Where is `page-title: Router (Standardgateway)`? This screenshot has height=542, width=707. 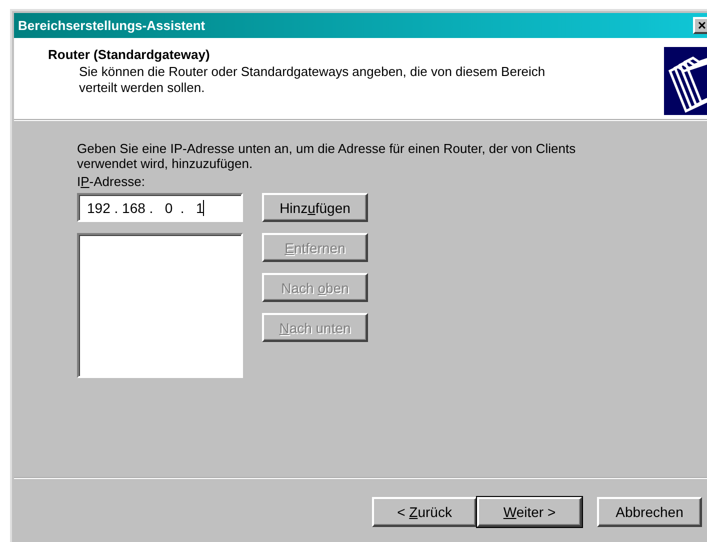
page-title: Router (Standardgateway) is located at coordinates (129, 54).